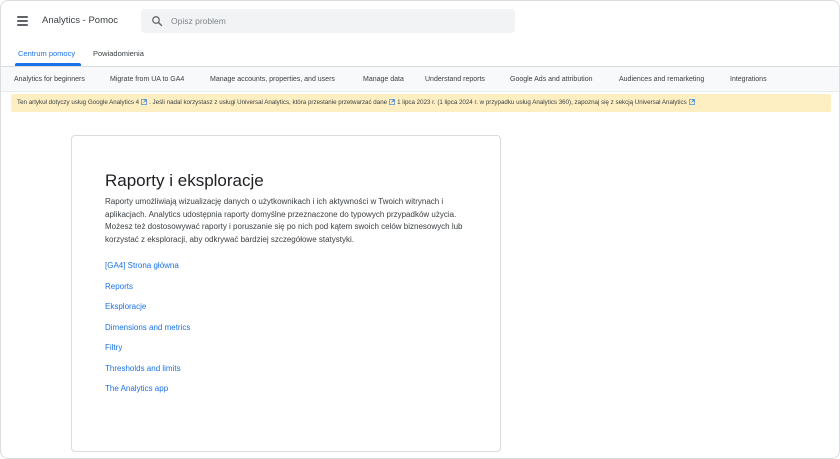  What do you see at coordinates (455, 79) in the screenshot?
I see `topic-understand-reports: Understand reports` at bounding box center [455, 79].